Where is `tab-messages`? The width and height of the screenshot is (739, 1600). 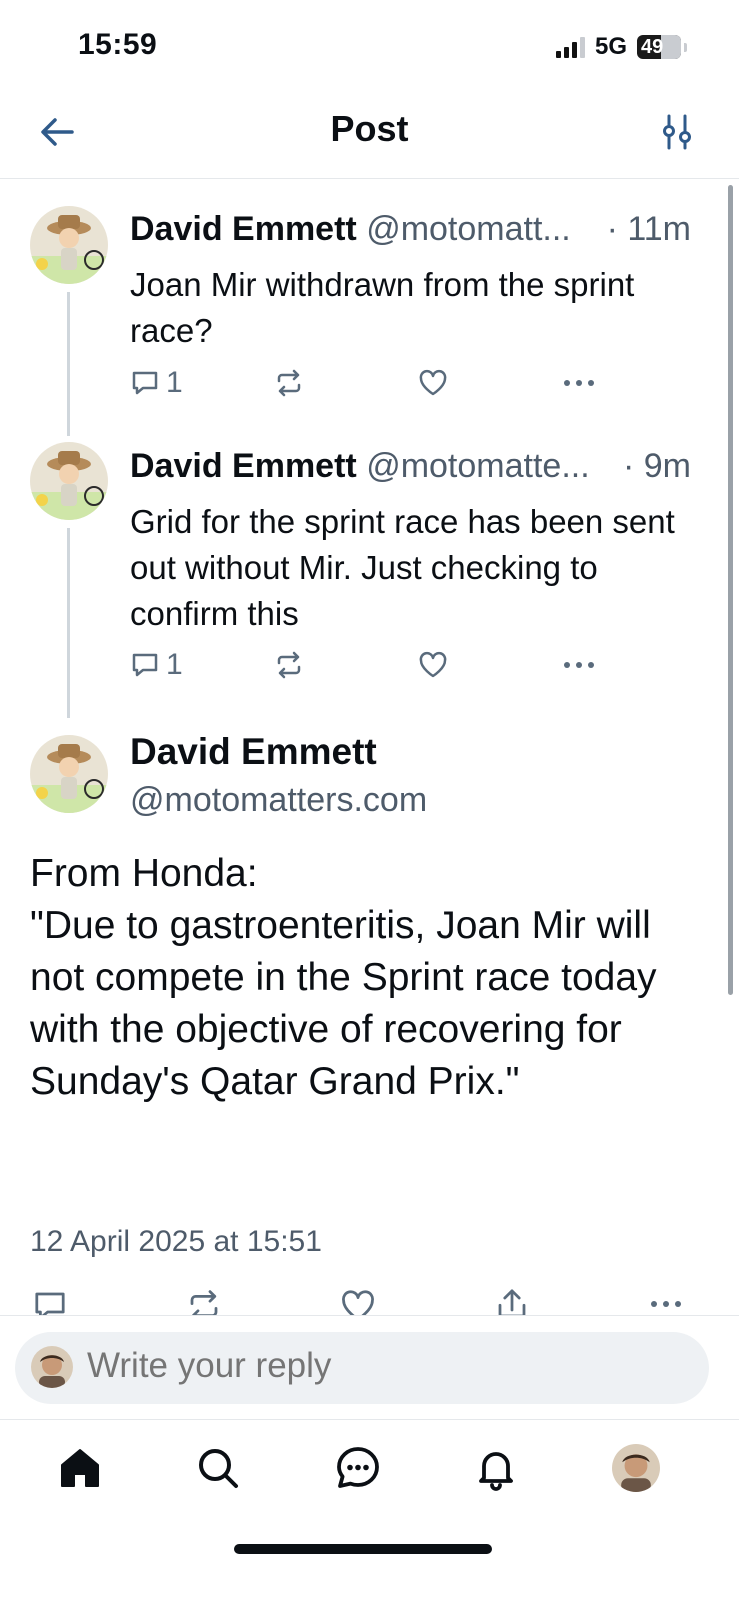
tab-messages is located at coordinates (358, 1468).